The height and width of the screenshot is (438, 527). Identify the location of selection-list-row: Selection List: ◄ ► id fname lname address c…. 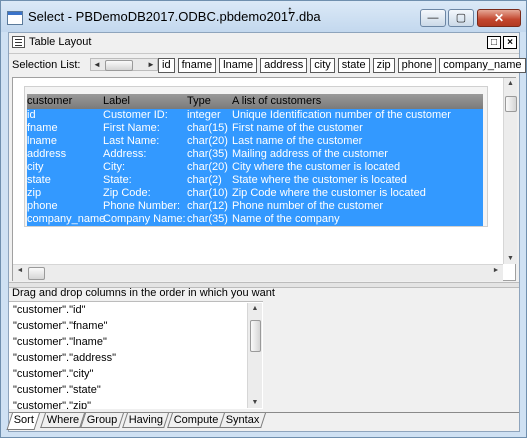
(267, 66).